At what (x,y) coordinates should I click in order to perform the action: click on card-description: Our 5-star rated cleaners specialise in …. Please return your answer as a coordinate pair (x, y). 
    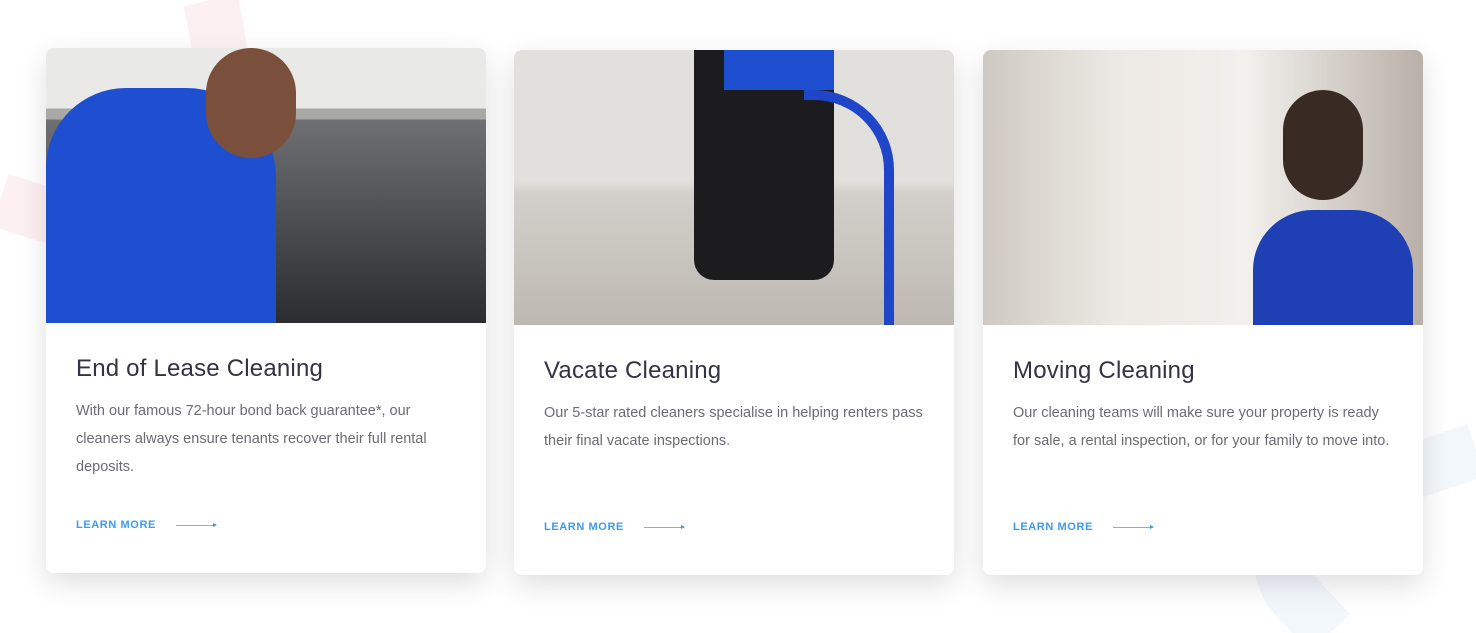
    Looking at the image, I should click on (733, 427).